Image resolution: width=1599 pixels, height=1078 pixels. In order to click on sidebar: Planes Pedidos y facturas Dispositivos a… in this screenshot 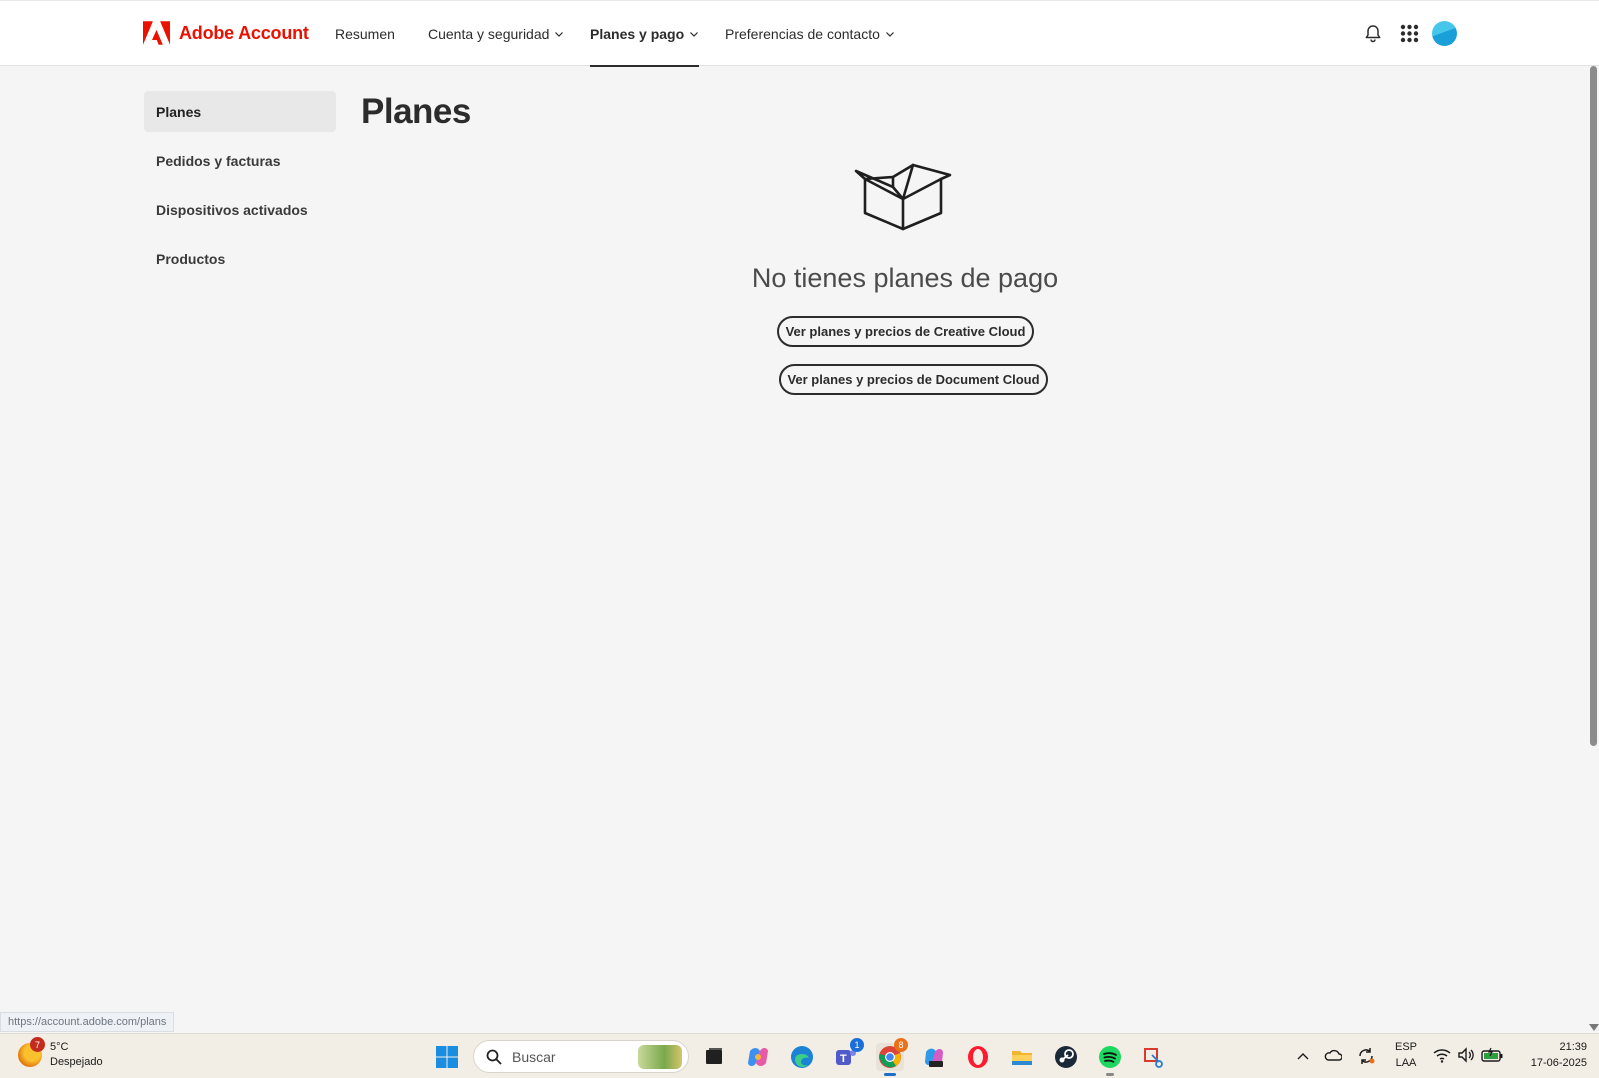, I will do `click(240, 189)`.